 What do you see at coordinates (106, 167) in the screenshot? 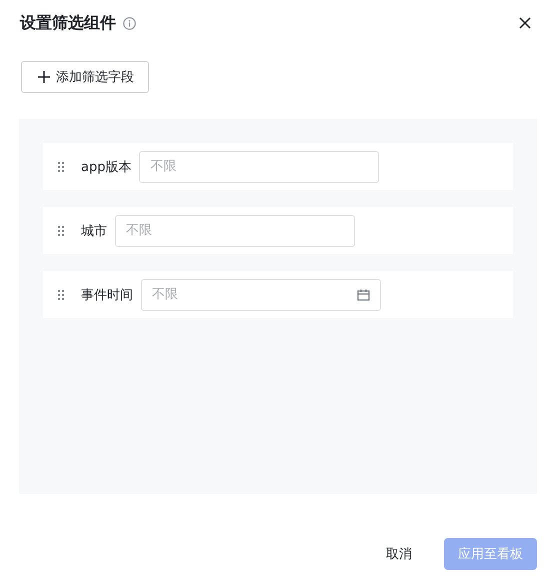
I see `filter-label: app版本` at bounding box center [106, 167].